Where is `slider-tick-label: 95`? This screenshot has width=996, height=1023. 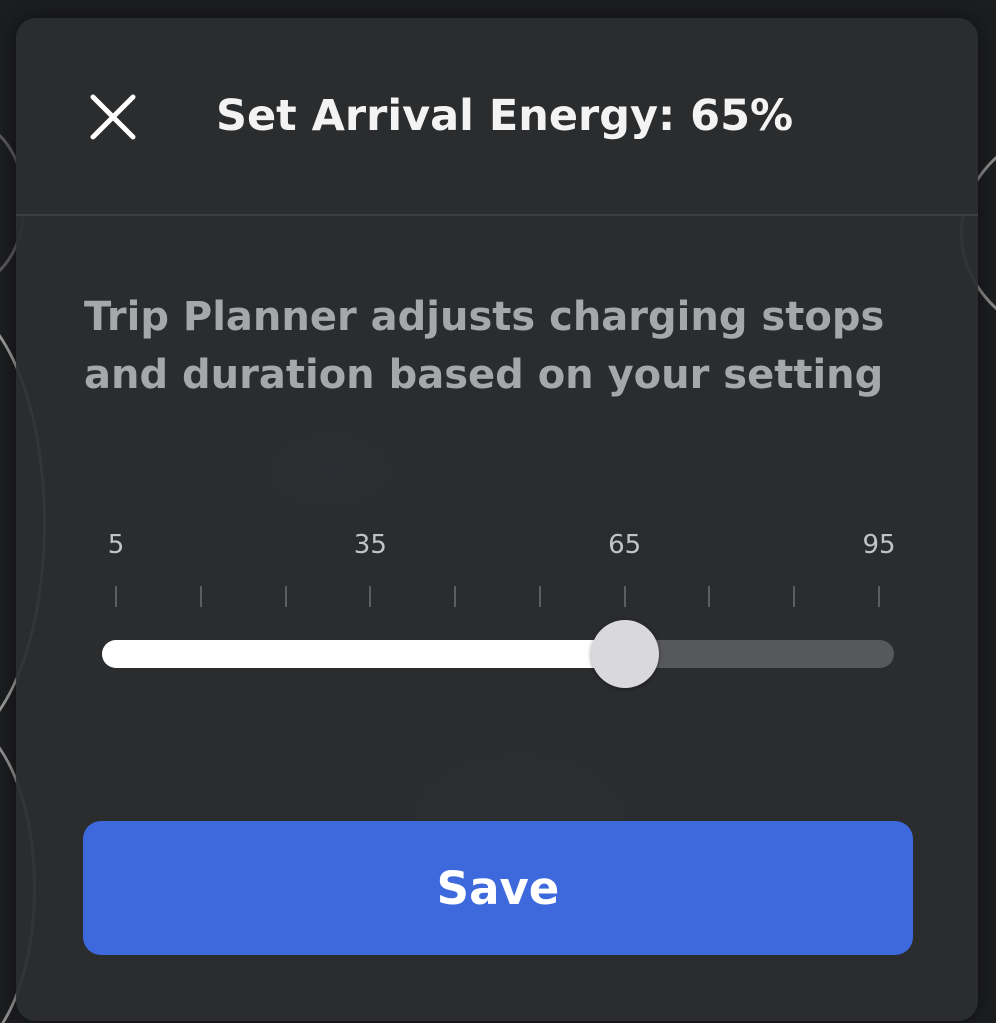 slider-tick-label: 95 is located at coordinates (879, 545).